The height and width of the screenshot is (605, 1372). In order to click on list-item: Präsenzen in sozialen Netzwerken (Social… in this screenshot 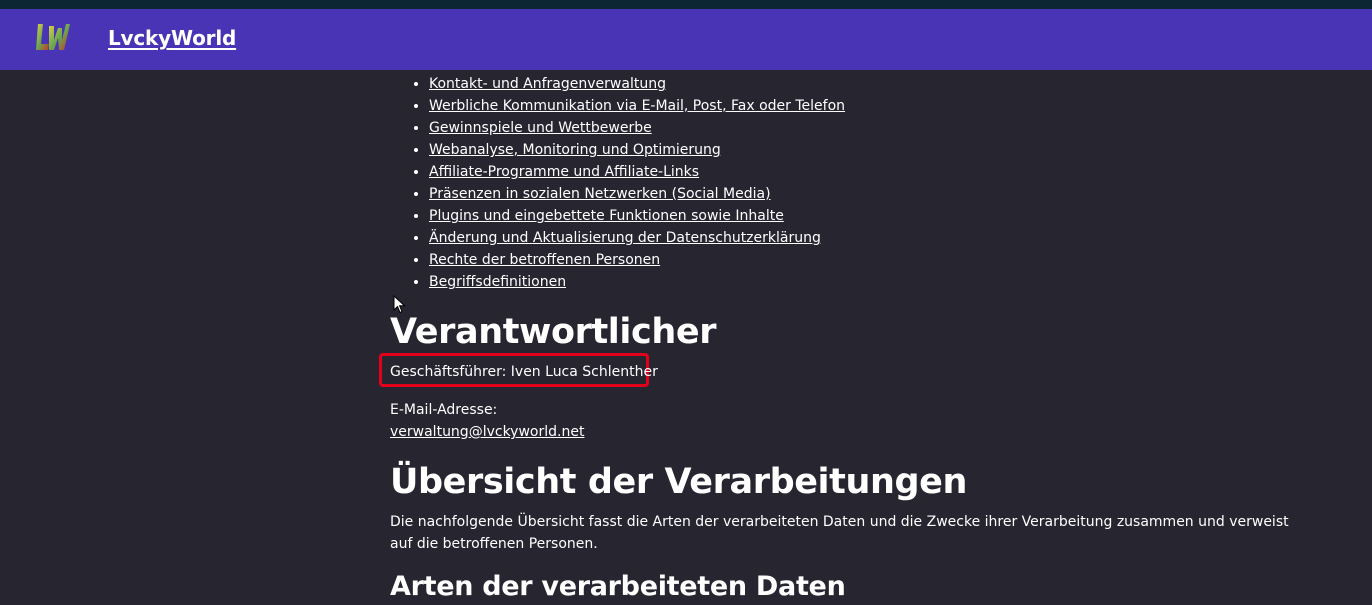, I will do `click(637, 194)`.